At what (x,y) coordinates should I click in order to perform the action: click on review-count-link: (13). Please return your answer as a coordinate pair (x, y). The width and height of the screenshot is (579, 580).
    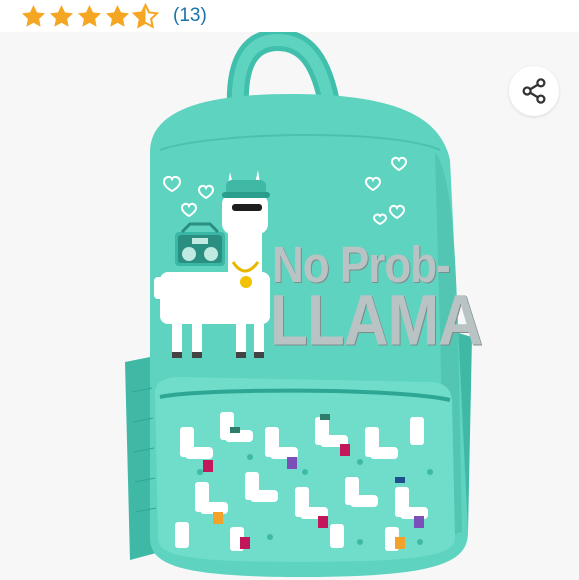
    Looking at the image, I should click on (190, 16).